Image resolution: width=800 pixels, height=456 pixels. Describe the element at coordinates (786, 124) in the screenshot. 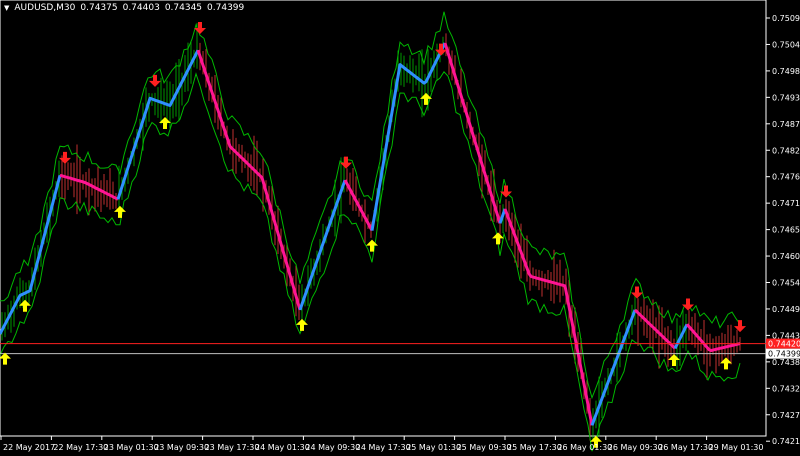

I see `price-tick-label: 0.74877` at that location.